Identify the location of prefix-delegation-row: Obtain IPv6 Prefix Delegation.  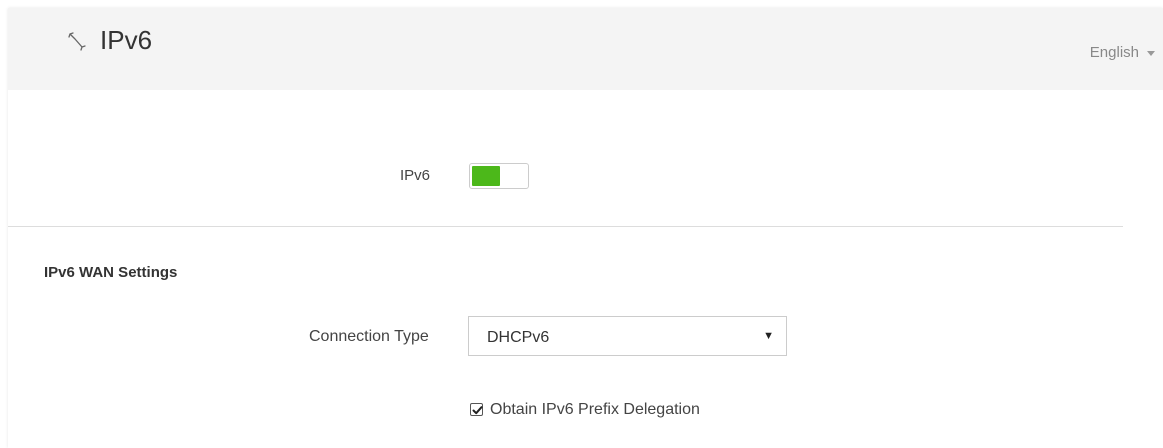
(585, 410).